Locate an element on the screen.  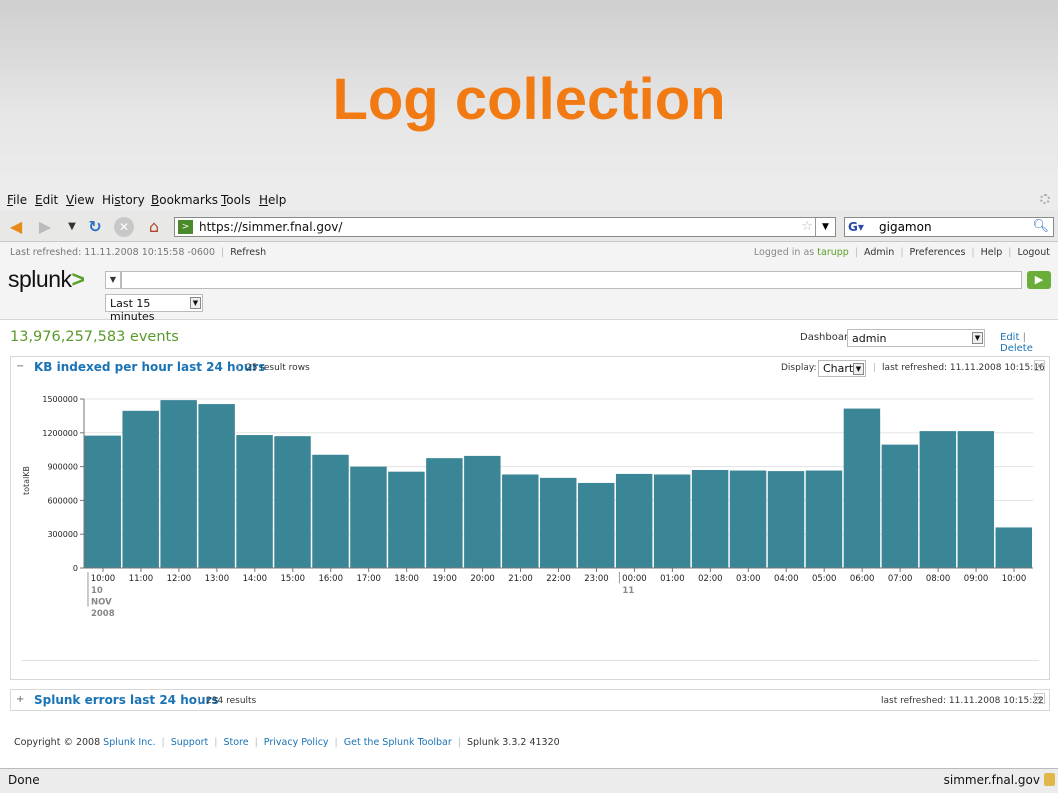
date-label: 10 is located at coordinates (97, 591).